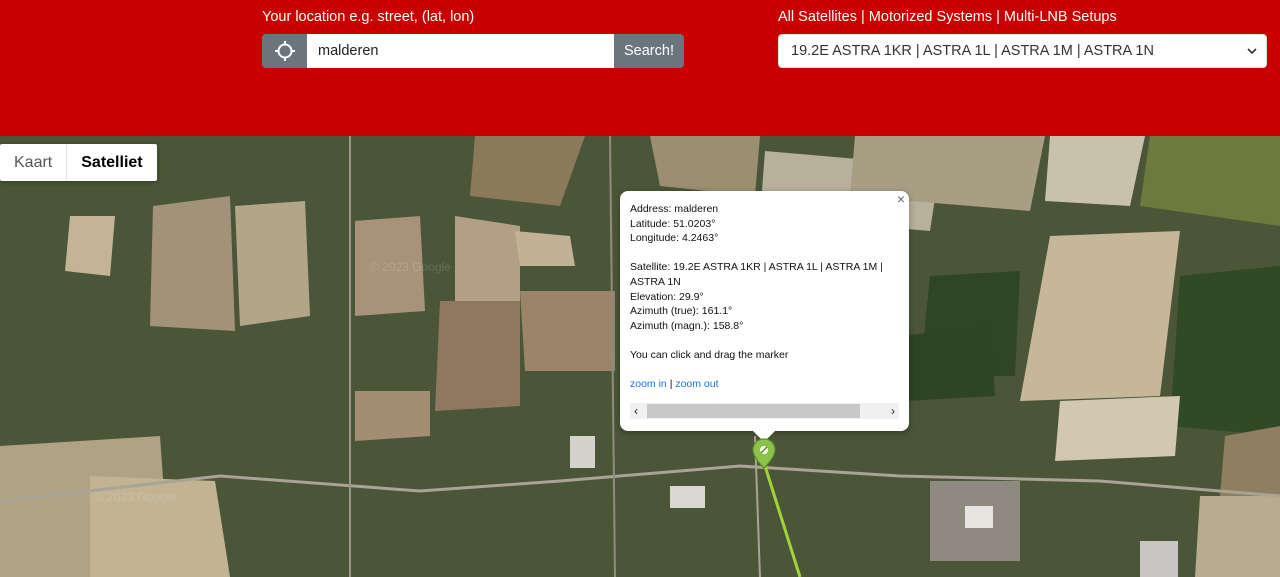 The height and width of the screenshot is (577, 1280). What do you see at coordinates (696, 384) in the screenshot?
I see `zoom-out-link: zoom out` at bounding box center [696, 384].